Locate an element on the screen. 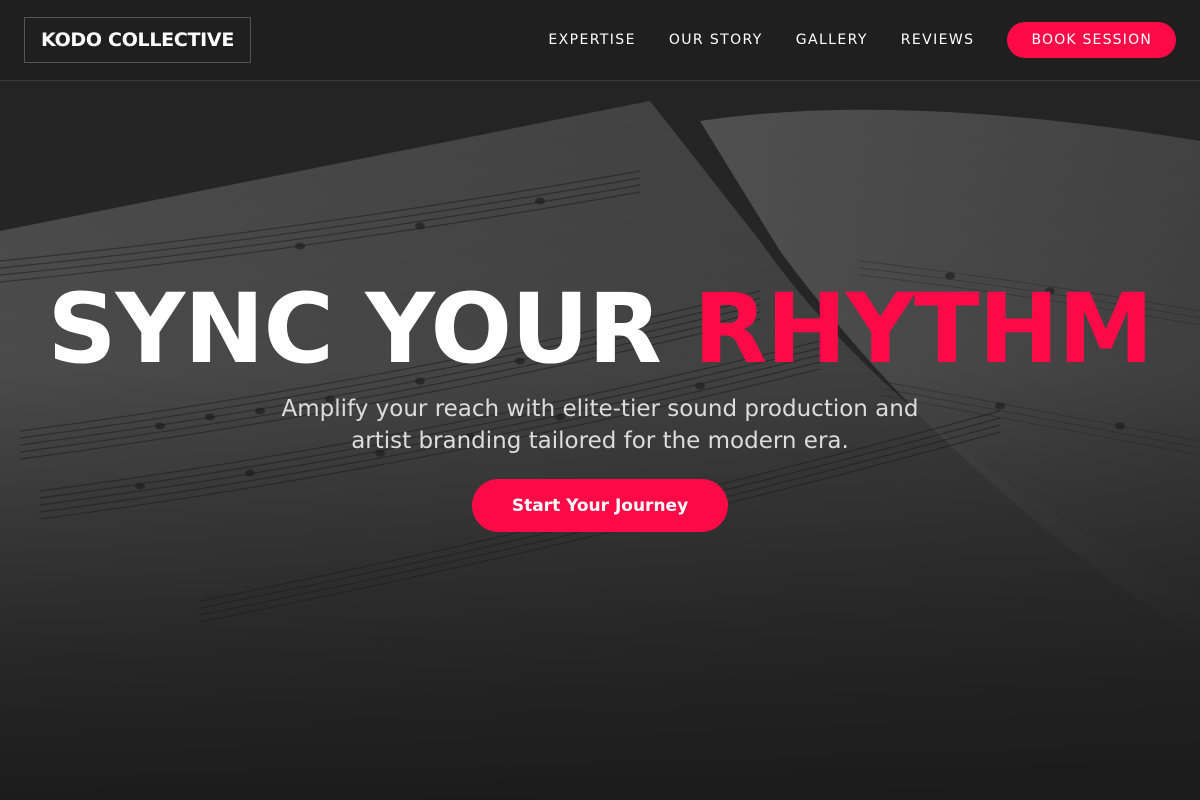 The height and width of the screenshot is (800, 1200). headline-accent: RHYTHM is located at coordinates (923, 329).